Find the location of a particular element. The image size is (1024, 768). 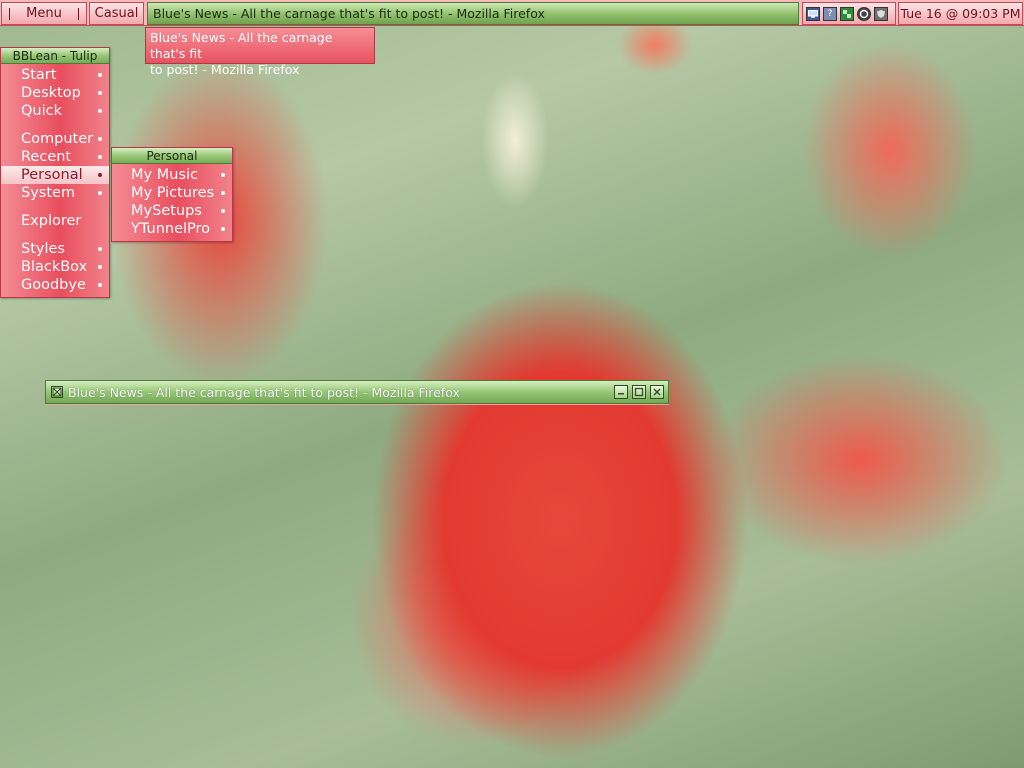

menu-item-quick: Quick is located at coordinates (55, 111).